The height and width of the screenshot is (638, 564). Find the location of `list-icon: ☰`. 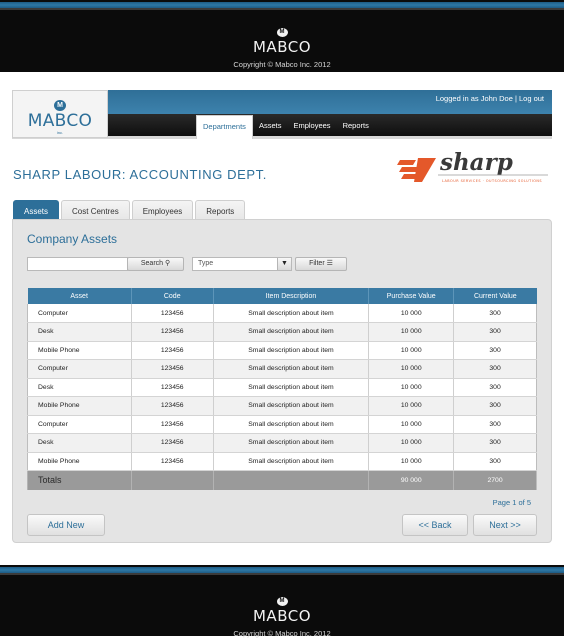

list-icon: ☰ is located at coordinates (329, 263).